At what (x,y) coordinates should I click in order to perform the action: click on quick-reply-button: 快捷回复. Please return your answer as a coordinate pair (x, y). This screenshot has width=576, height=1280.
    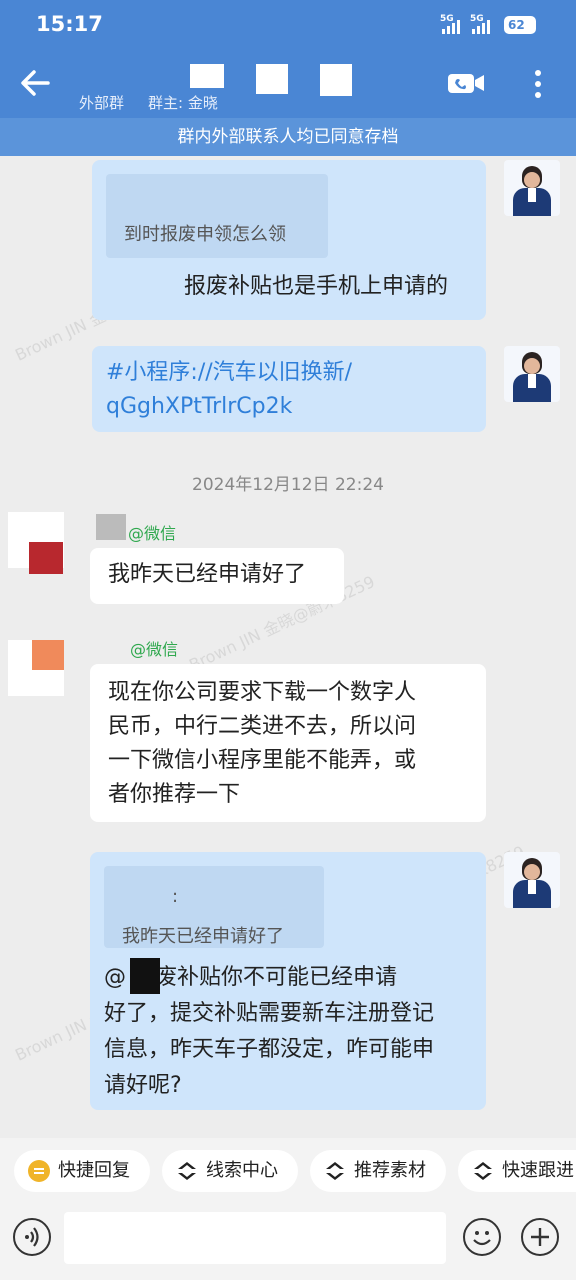
    Looking at the image, I should click on (82, 1171).